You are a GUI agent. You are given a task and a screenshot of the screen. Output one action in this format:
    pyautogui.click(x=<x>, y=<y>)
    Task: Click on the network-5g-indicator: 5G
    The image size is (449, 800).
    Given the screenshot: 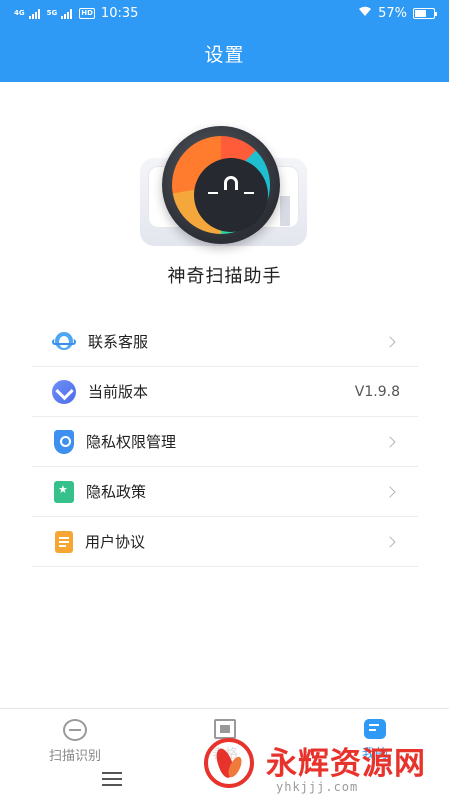 What is the action you would take?
    pyautogui.click(x=52, y=13)
    